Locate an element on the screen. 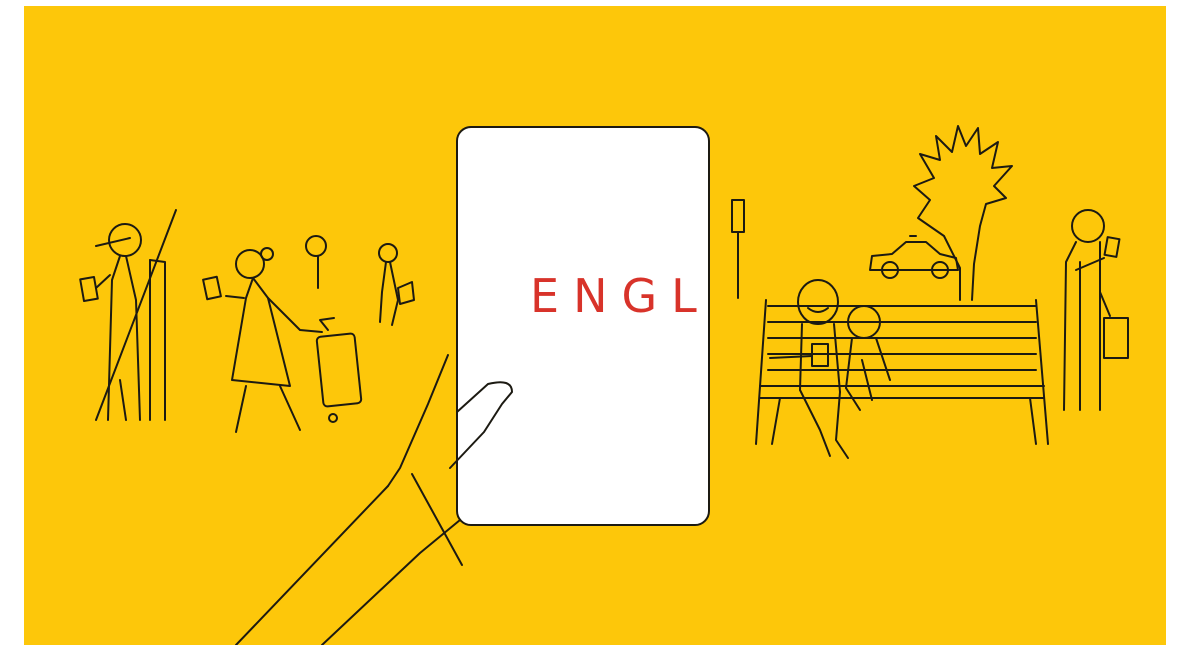 This screenshot has height=645, width=1185. tablet: ENGL is located at coordinates (583, 326).